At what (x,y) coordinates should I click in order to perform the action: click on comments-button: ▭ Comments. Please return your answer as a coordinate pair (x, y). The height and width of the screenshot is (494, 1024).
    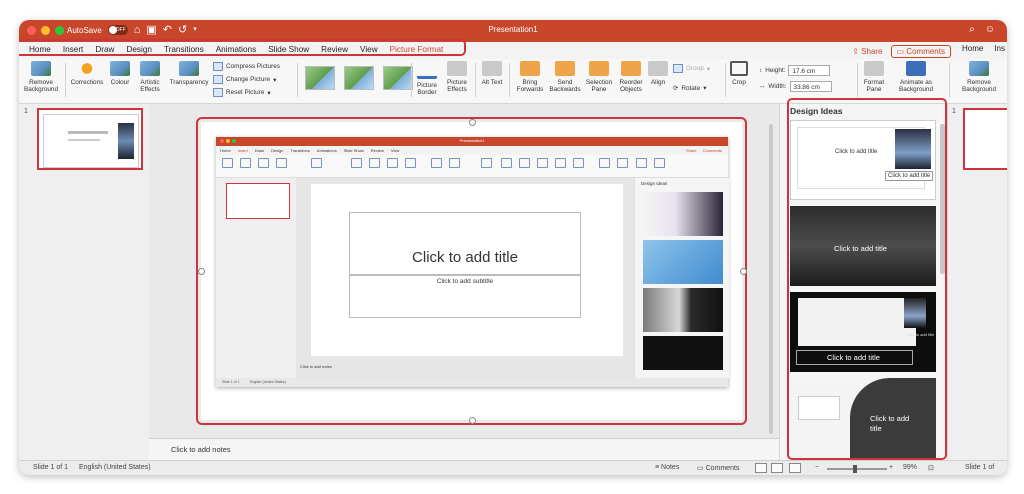
    Looking at the image, I should click on (920, 51).